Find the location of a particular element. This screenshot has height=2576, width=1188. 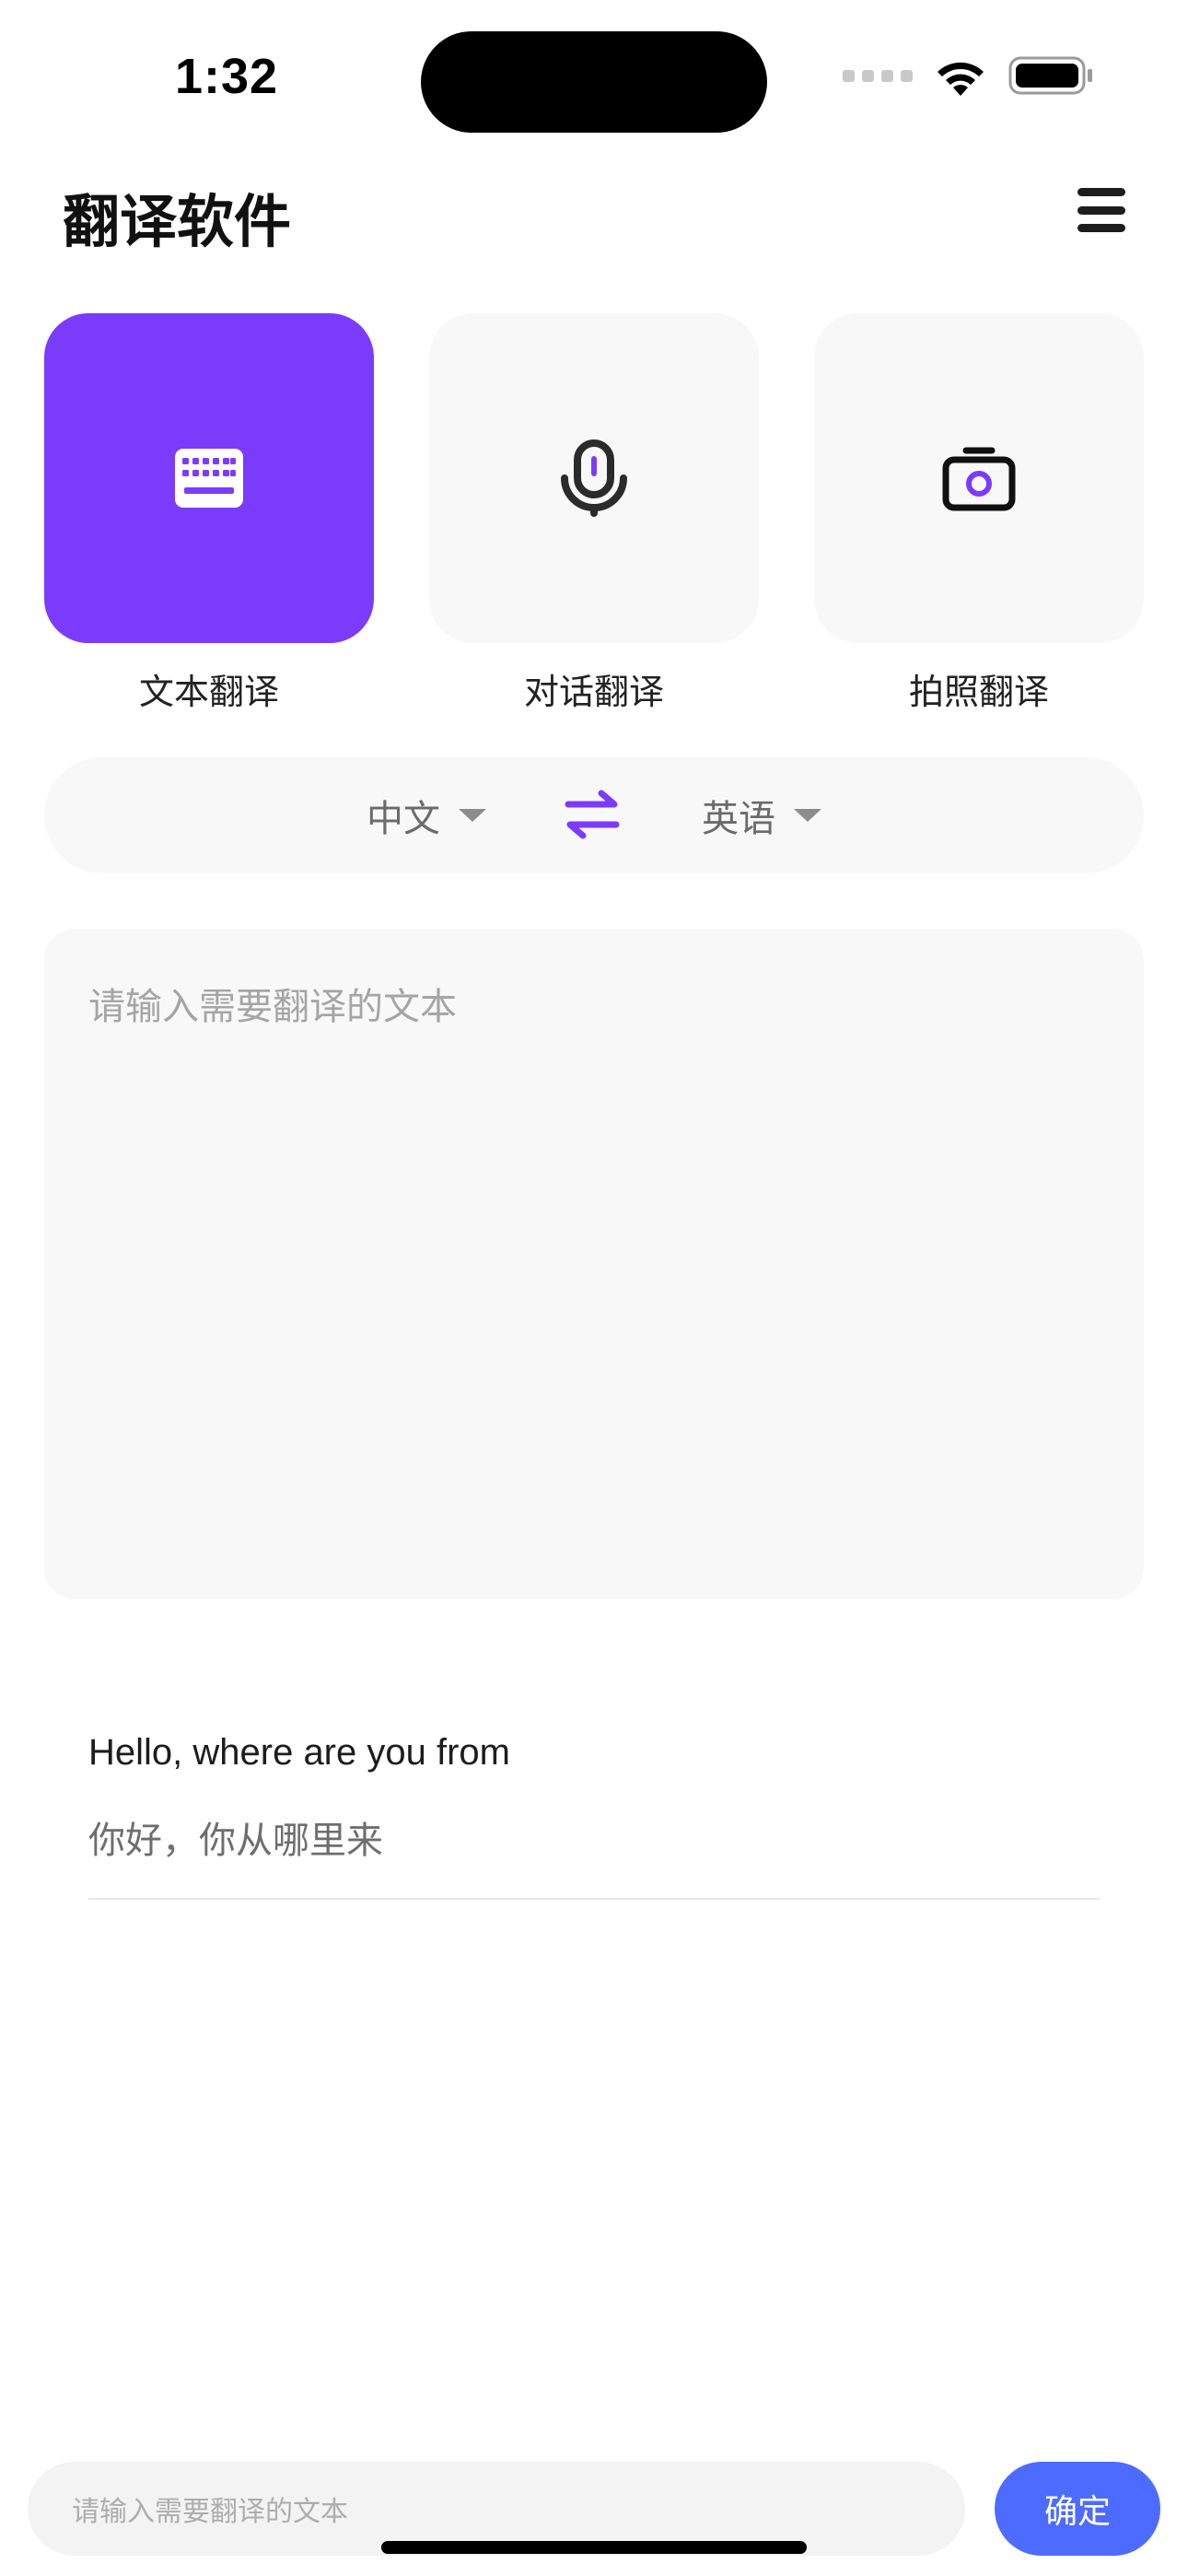

list-item: Hello, where are you from 你好，你从哪里来 is located at coordinates (594, 1798).